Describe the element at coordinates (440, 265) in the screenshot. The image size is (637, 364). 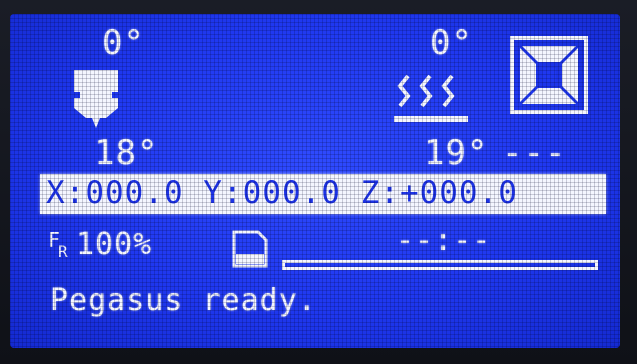
I see `print-progress-bar` at that location.